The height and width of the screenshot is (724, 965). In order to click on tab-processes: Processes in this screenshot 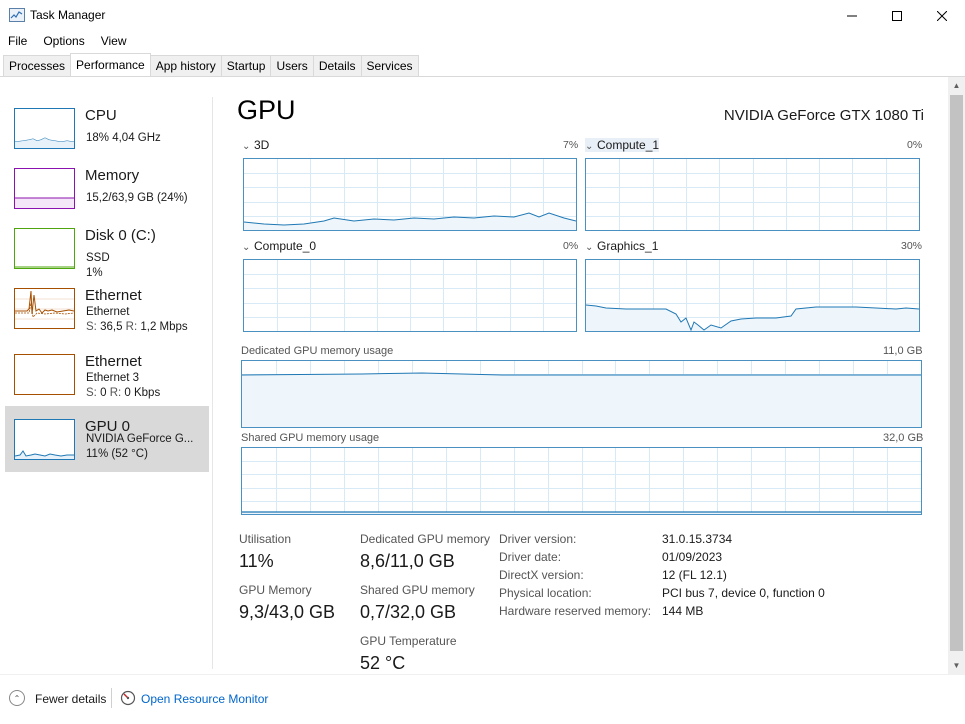, I will do `click(37, 65)`.